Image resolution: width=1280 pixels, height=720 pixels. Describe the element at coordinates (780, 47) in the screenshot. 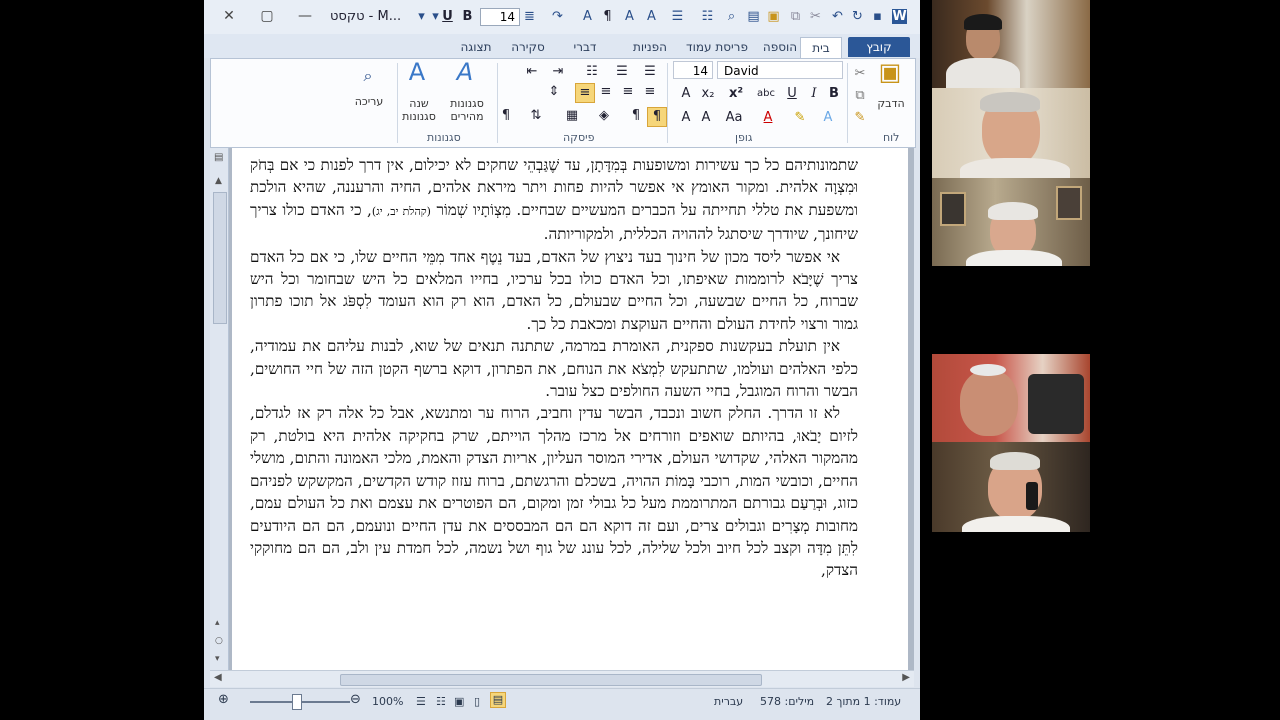

I see `tab-insert: הוספה` at that location.